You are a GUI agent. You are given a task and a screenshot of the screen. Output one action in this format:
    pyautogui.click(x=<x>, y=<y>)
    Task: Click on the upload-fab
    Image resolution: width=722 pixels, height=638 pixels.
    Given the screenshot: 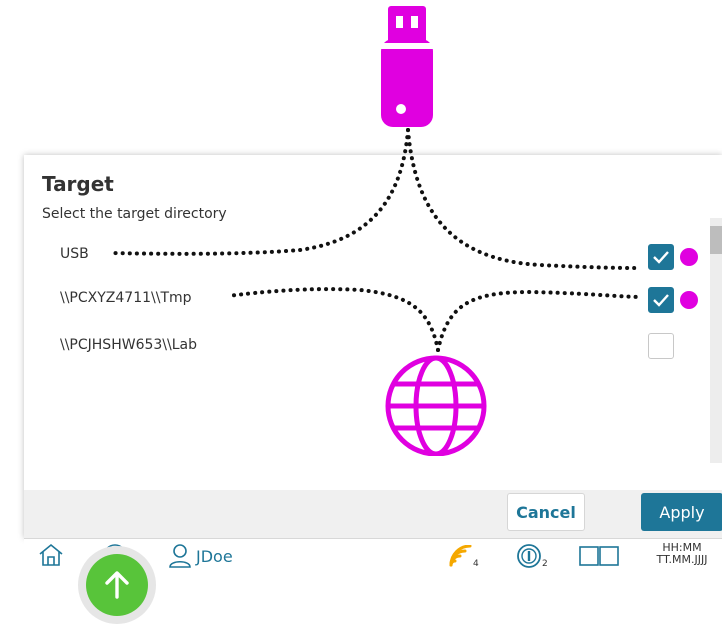 What is the action you would take?
    pyautogui.click(x=117, y=585)
    